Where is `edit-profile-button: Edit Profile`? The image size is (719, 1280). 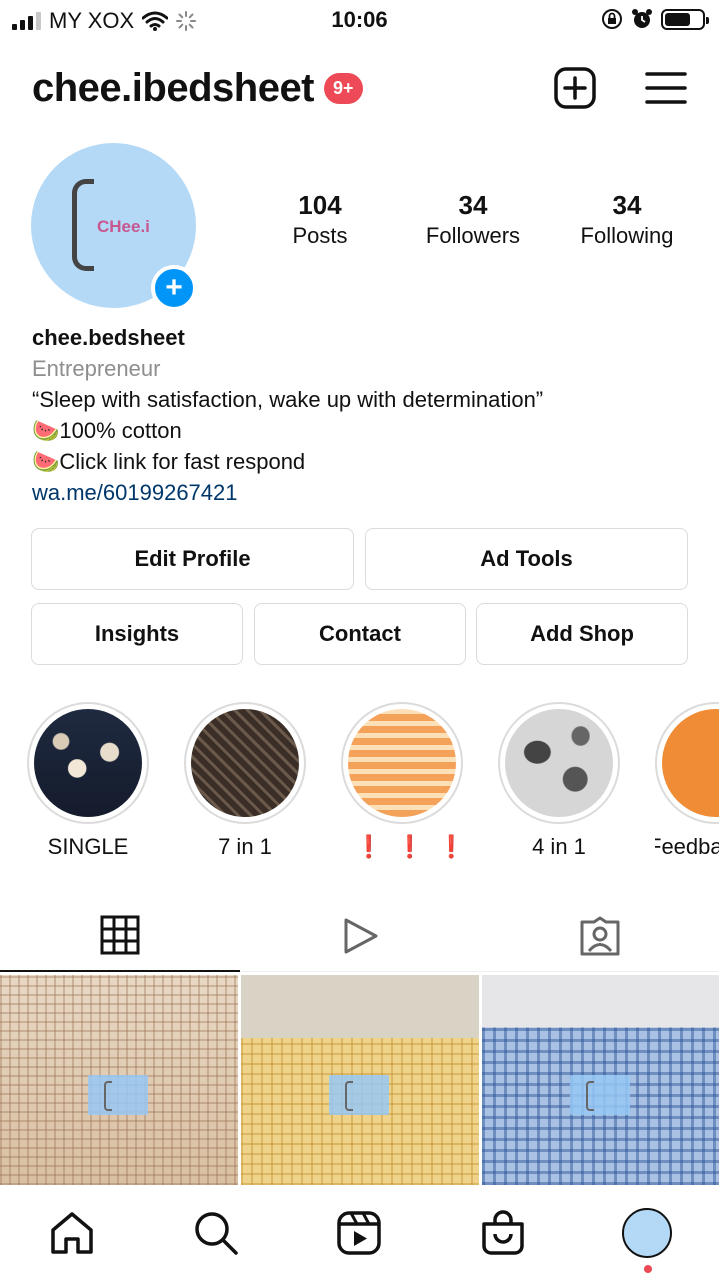 edit-profile-button: Edit Profile is located at coordinates (192, 559).